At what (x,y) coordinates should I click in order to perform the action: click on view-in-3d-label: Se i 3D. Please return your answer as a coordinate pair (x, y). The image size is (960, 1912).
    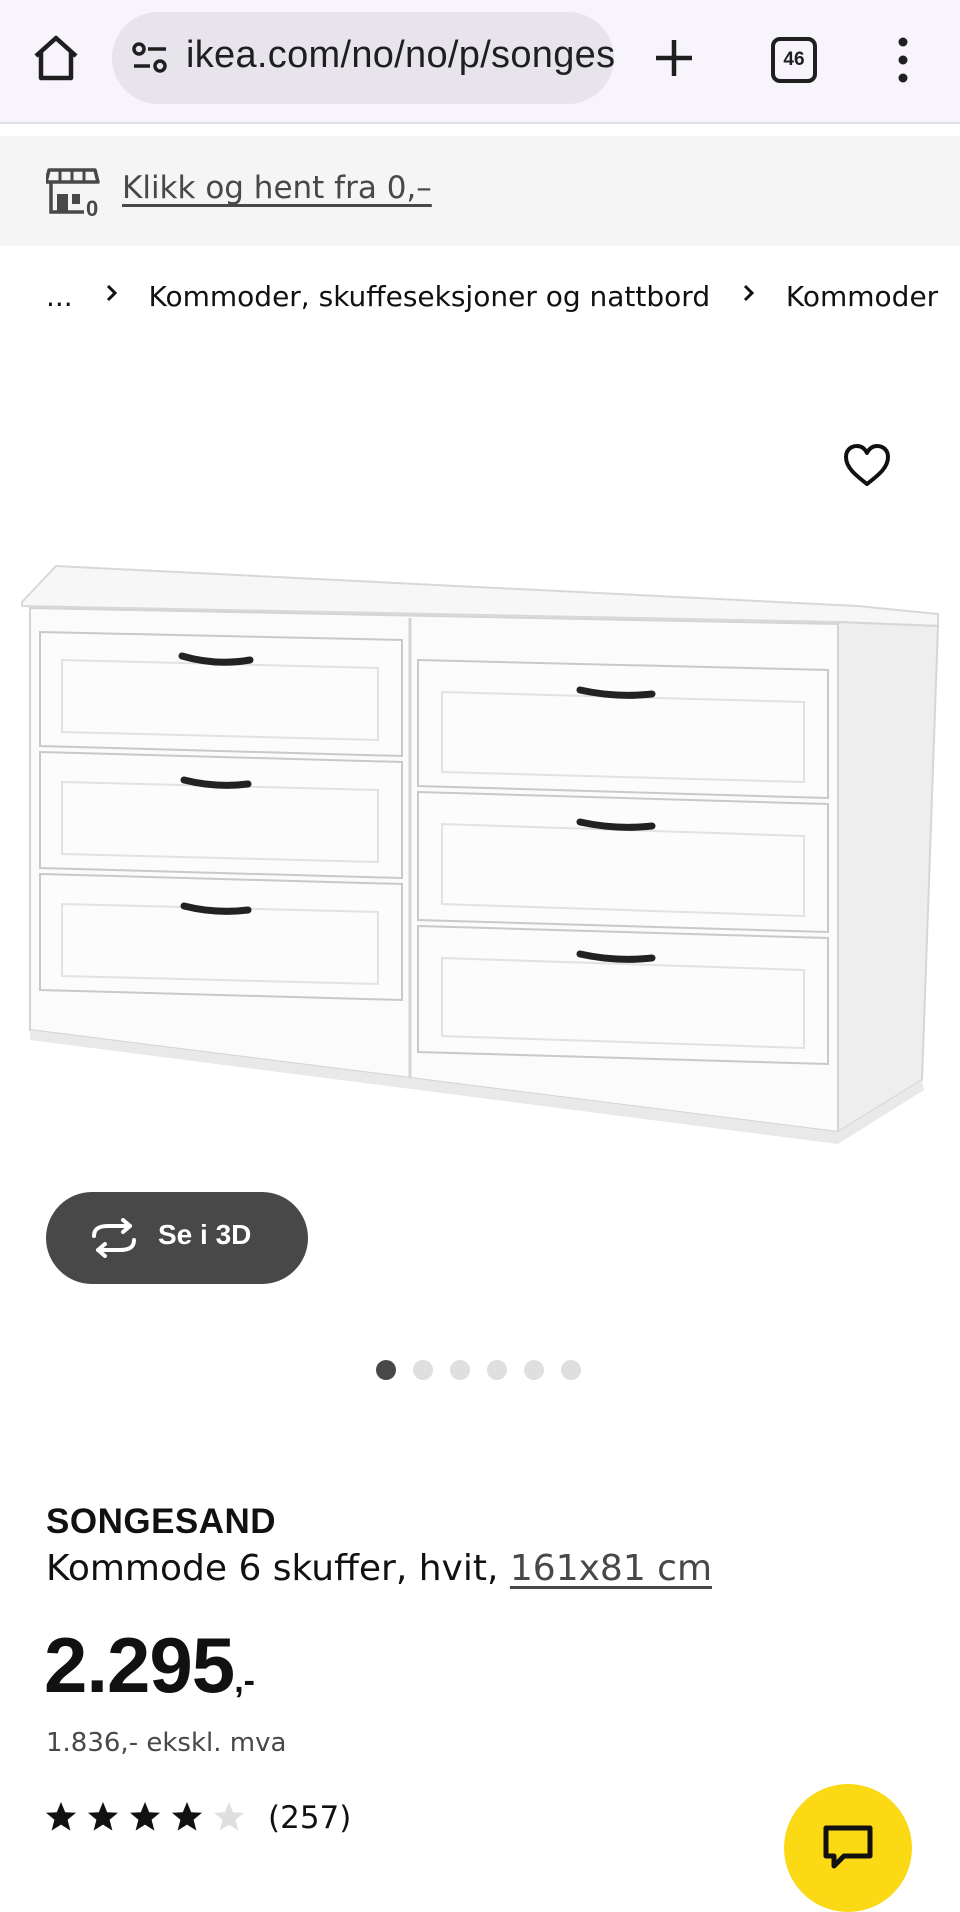
    Looking at the image, I should click on (205, 1234).